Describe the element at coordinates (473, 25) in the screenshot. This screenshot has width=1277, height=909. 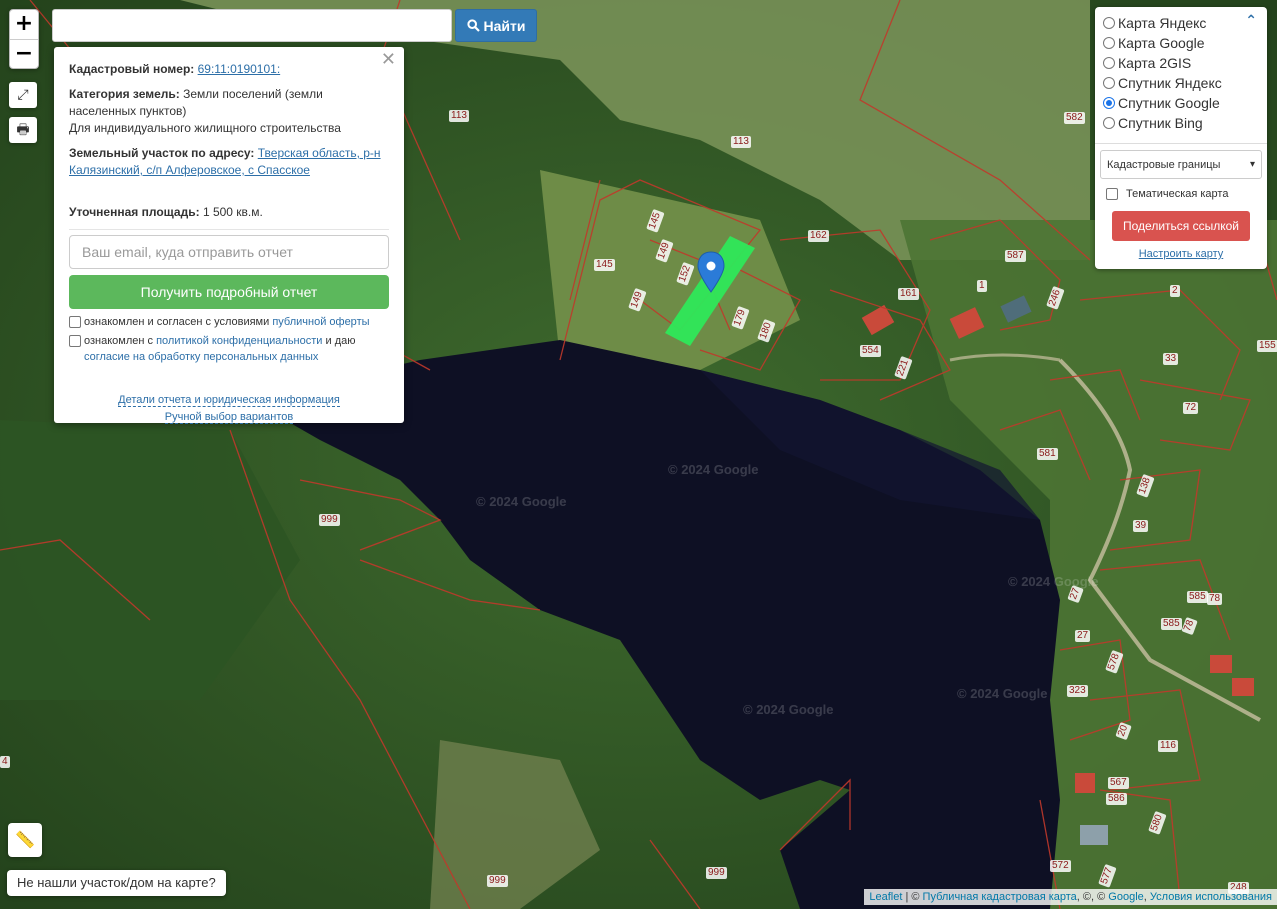
I see `search-icon` at that location.